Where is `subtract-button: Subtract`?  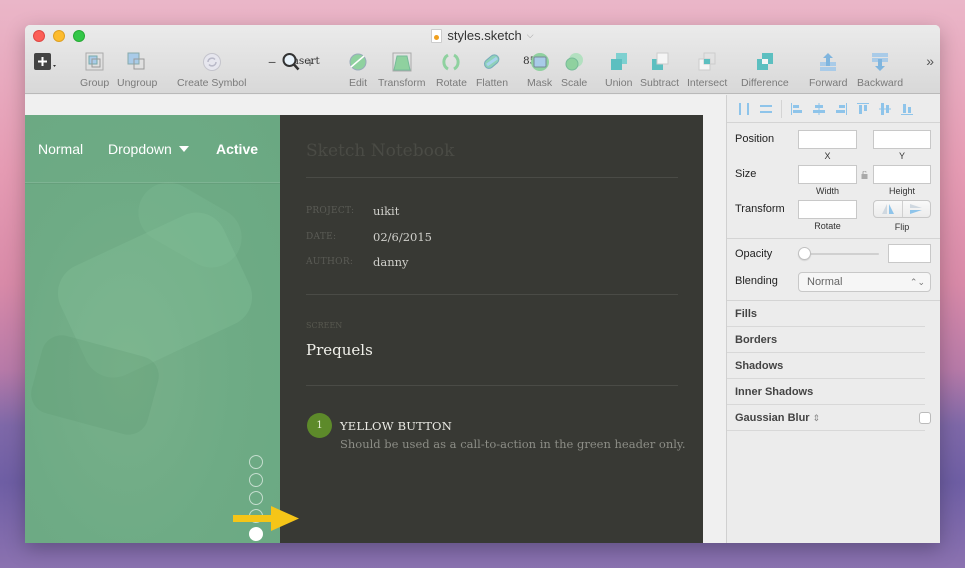 subtract-button: Subtract is located at coordinates (659, 70).